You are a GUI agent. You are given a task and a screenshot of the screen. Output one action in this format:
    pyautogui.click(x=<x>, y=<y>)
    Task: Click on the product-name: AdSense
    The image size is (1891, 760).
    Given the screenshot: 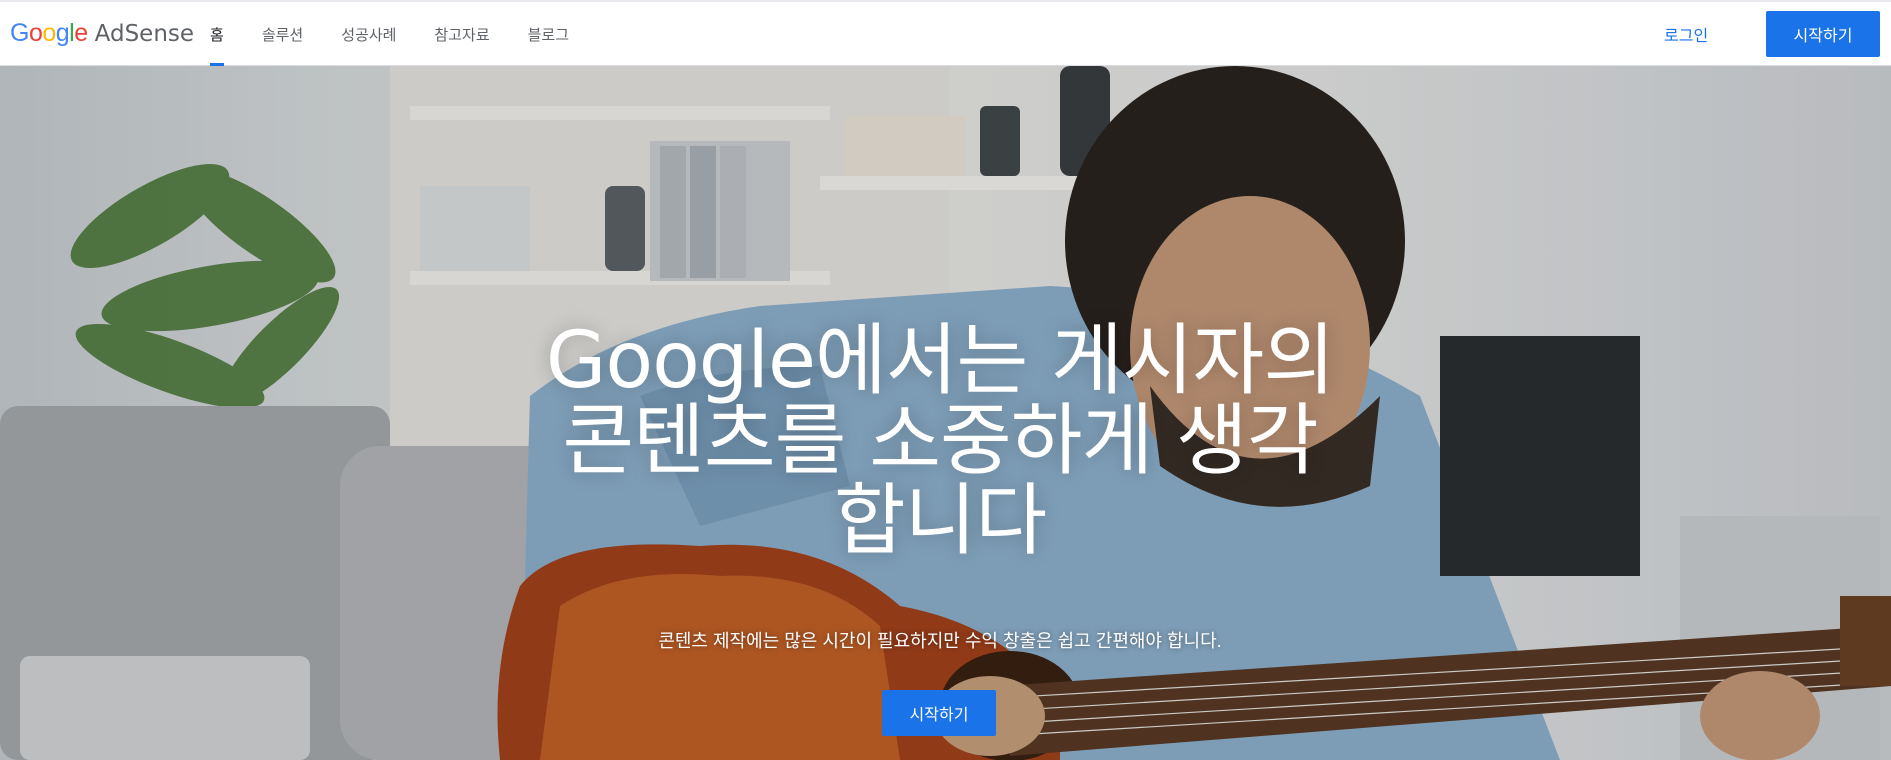 What is the action you would take?
    pyautogui.click(x=144, y=34)
    